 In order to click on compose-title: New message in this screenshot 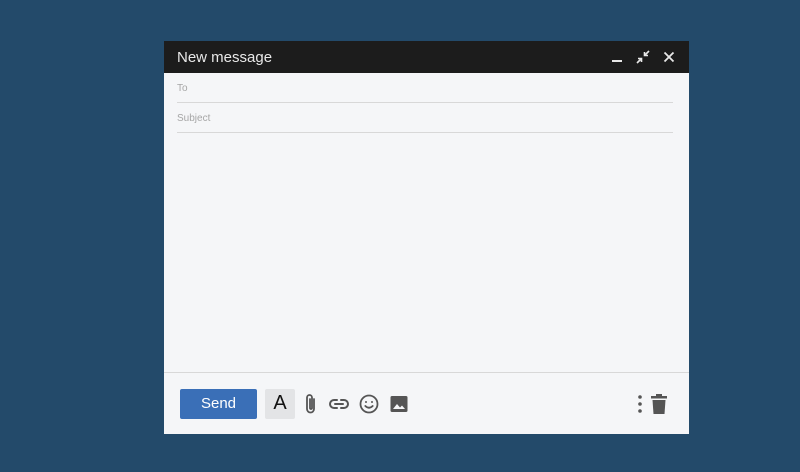, I will do `click(225, 57)`.